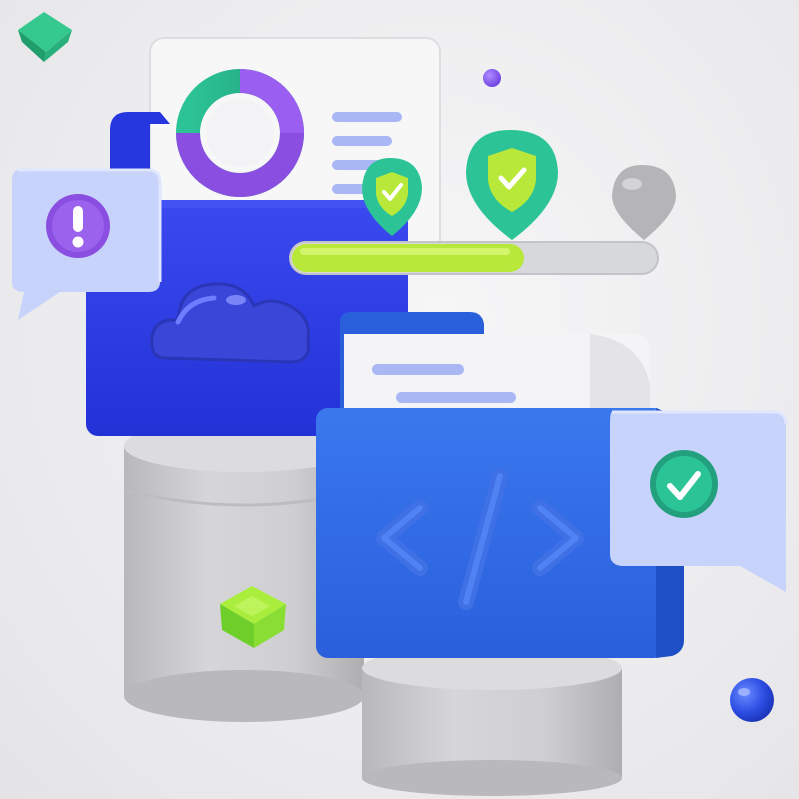 The width and height of the screenshot is (799, 799). I want to click on check-bubble, so click(699, 501).